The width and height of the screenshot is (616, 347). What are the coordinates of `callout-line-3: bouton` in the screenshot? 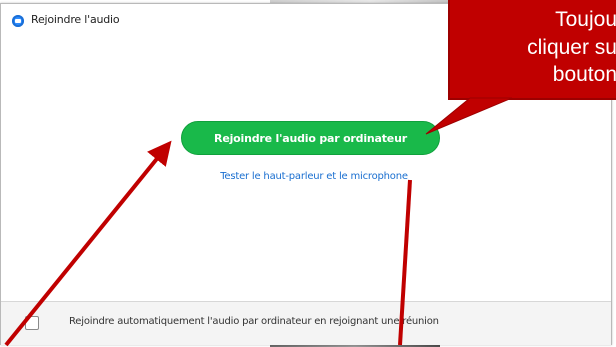 It's located at (584, 74).